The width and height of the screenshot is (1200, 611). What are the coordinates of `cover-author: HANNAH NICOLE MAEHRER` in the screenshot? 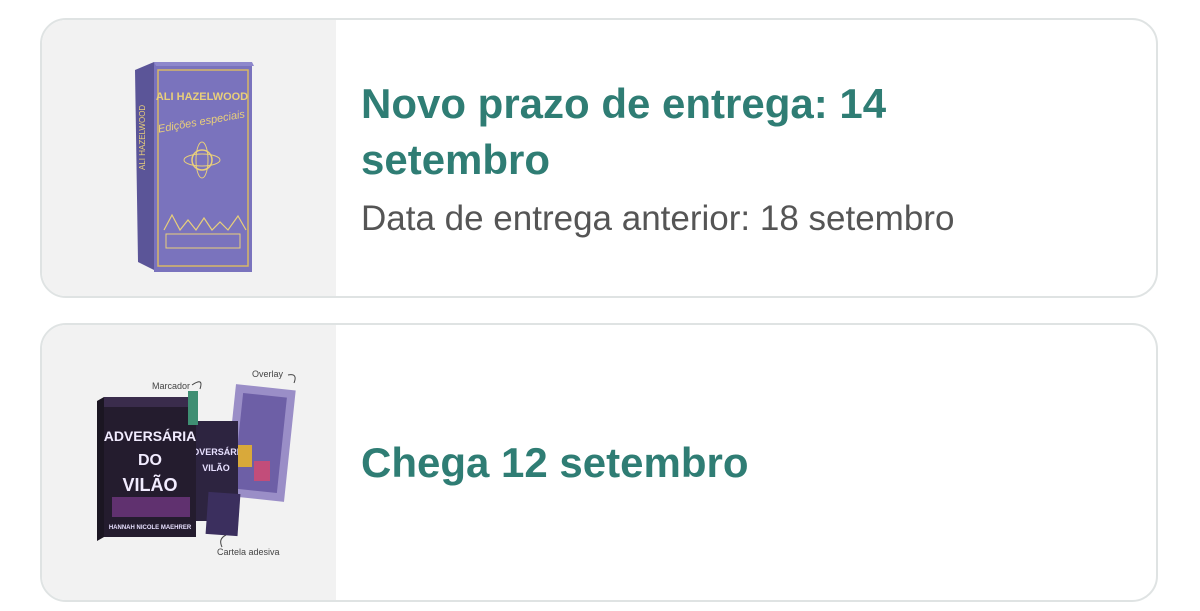 It's located at (150, 528).